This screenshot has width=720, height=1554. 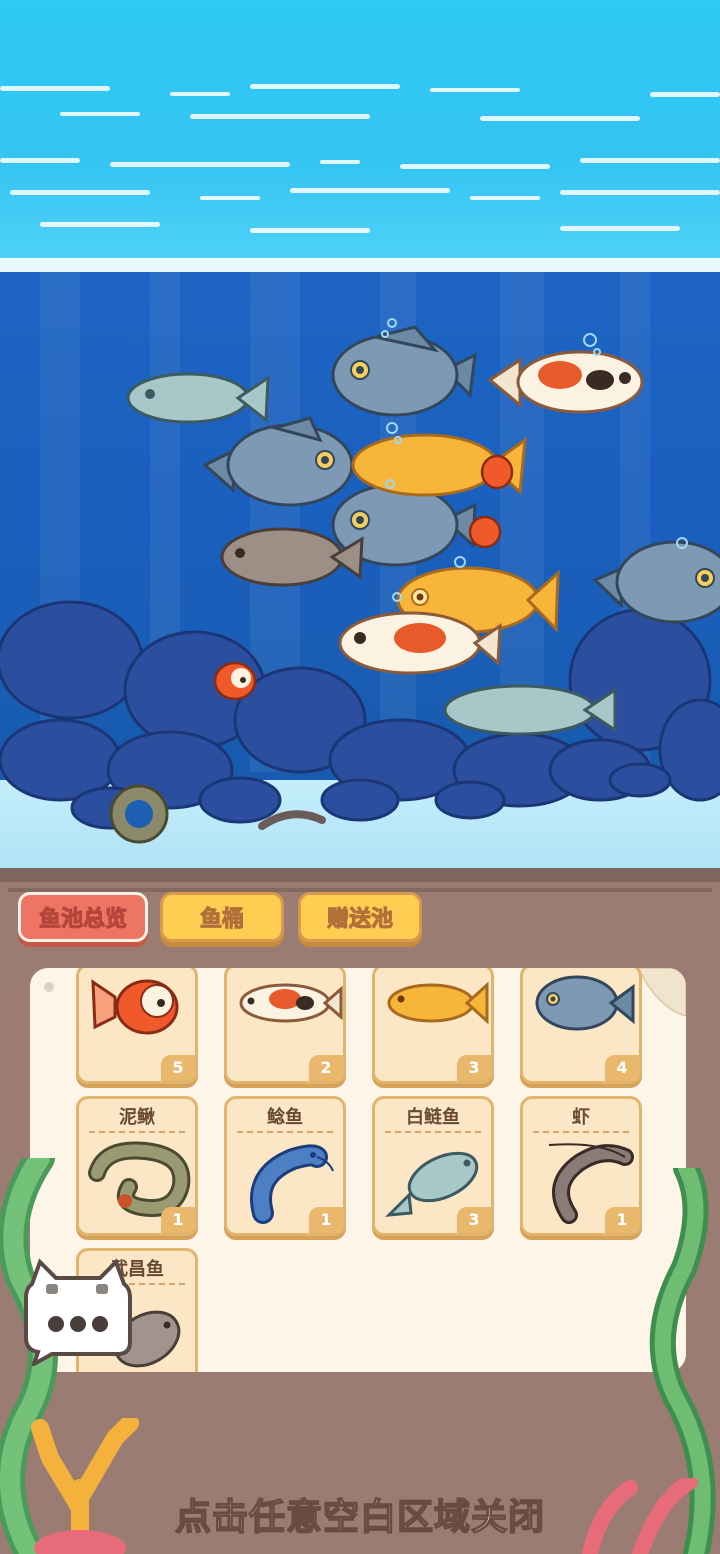 I want to click on tab-pond-overview-label: 鱼池总览, so click(x=82, y=920).